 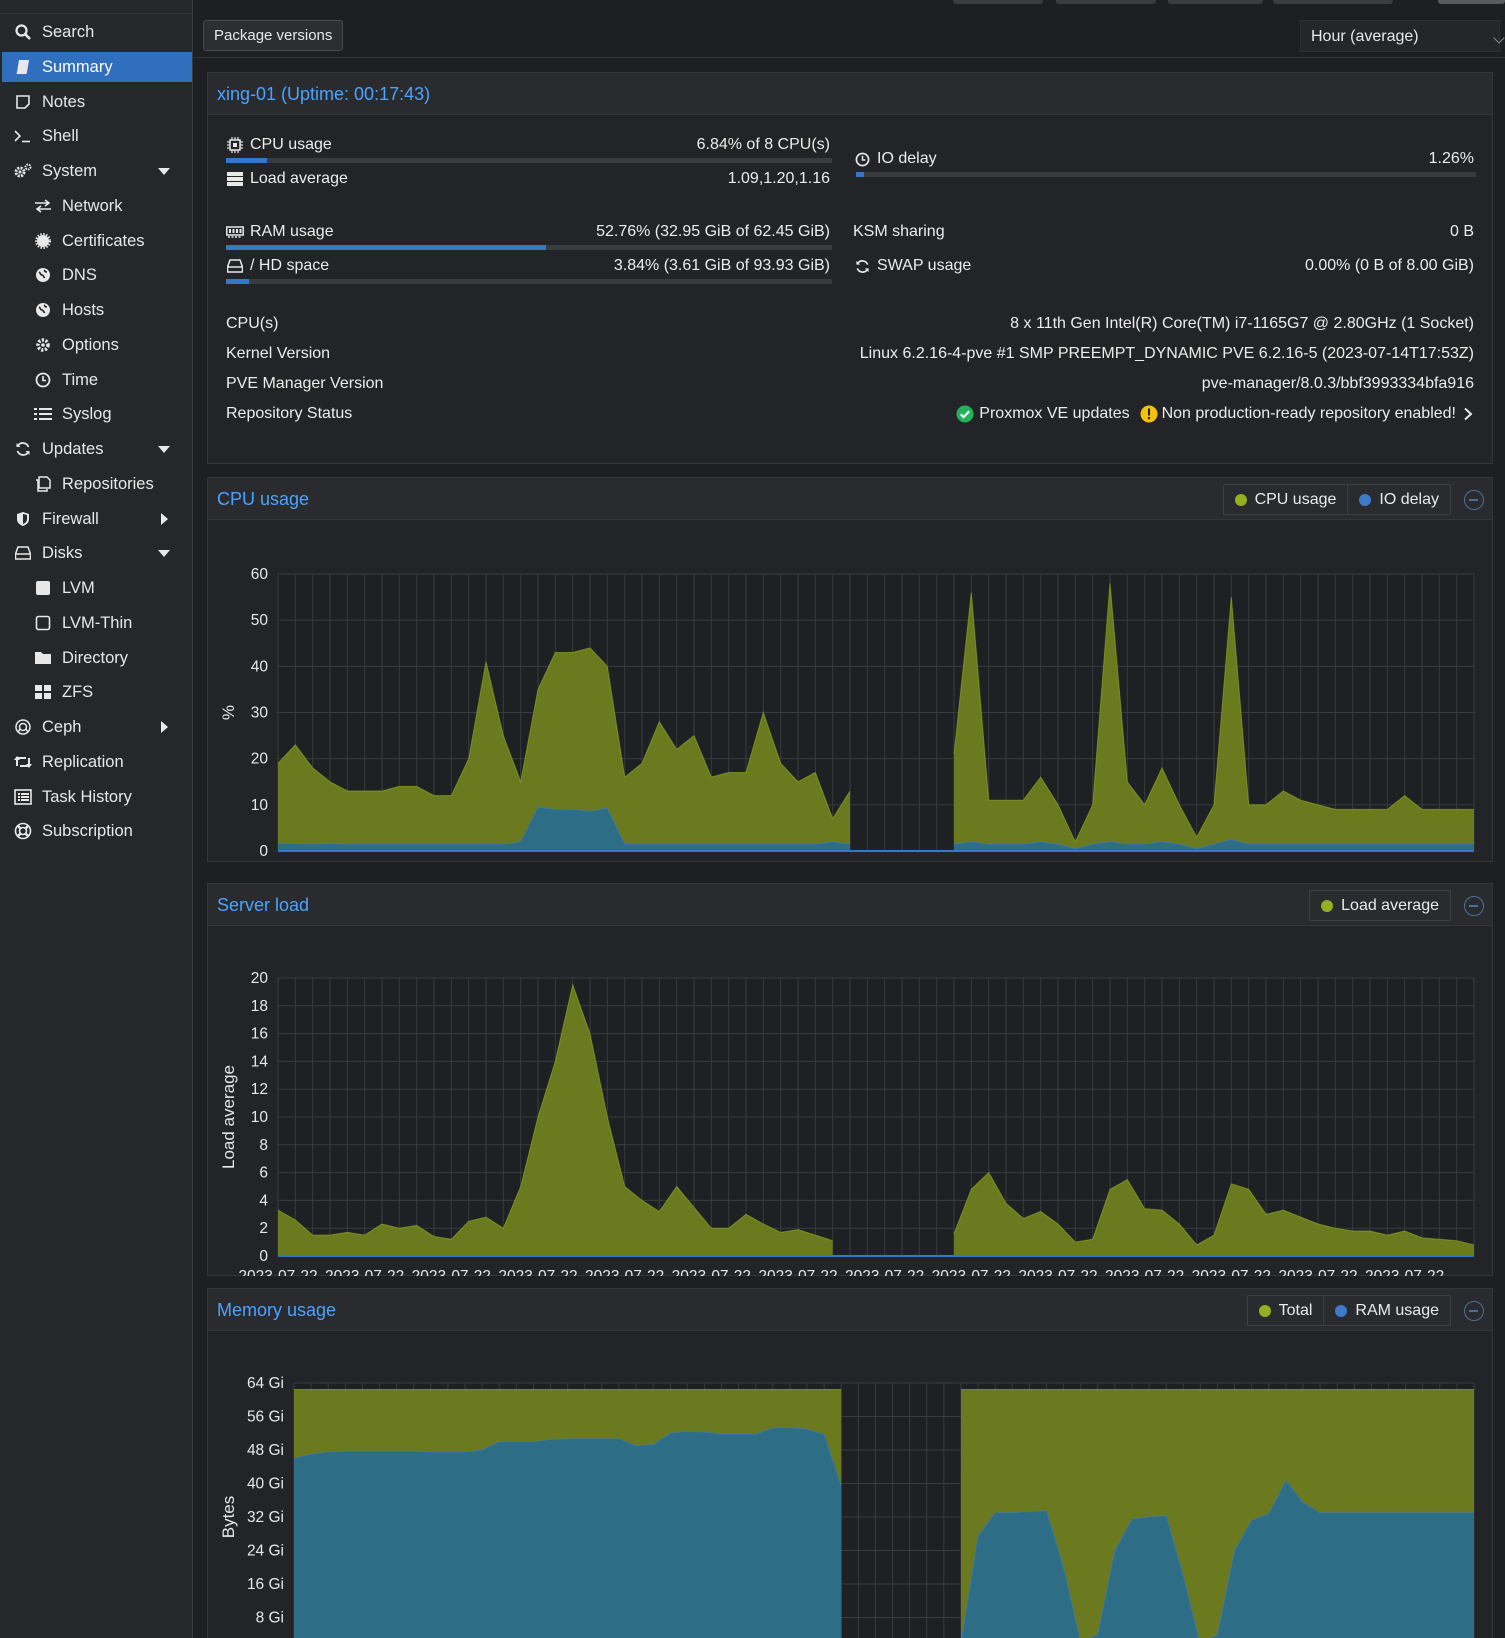 I want to click on y-tick-label: 8, so click(x=263, y=1145).